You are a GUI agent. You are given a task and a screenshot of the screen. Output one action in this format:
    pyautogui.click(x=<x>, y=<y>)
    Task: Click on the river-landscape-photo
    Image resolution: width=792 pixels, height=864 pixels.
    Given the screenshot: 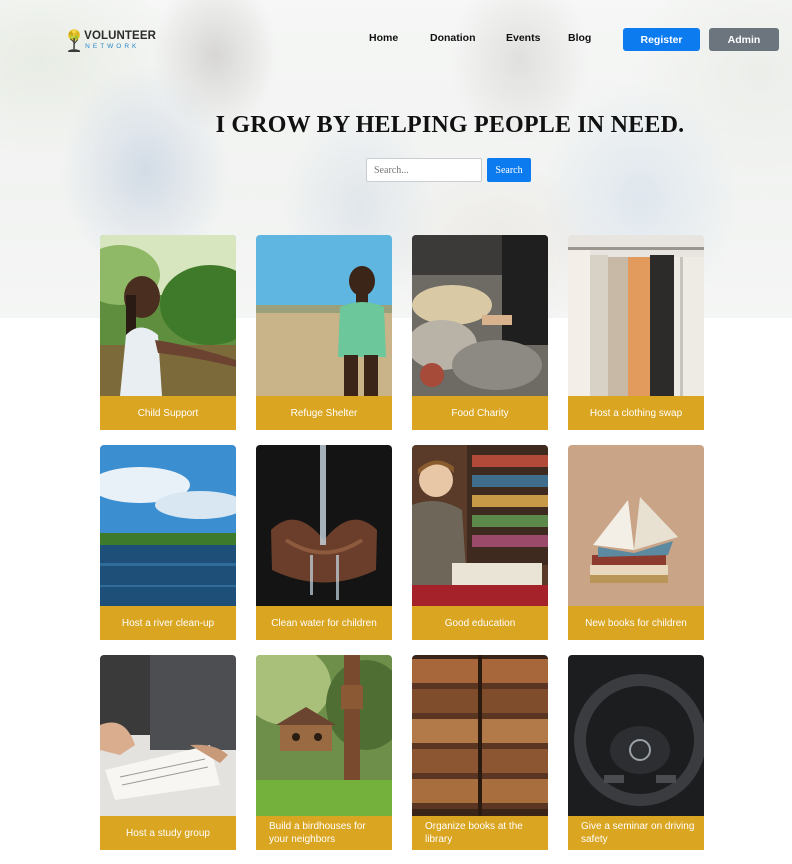 What is the action you would take?
    pyautogui.click(x=168, y=525)
    